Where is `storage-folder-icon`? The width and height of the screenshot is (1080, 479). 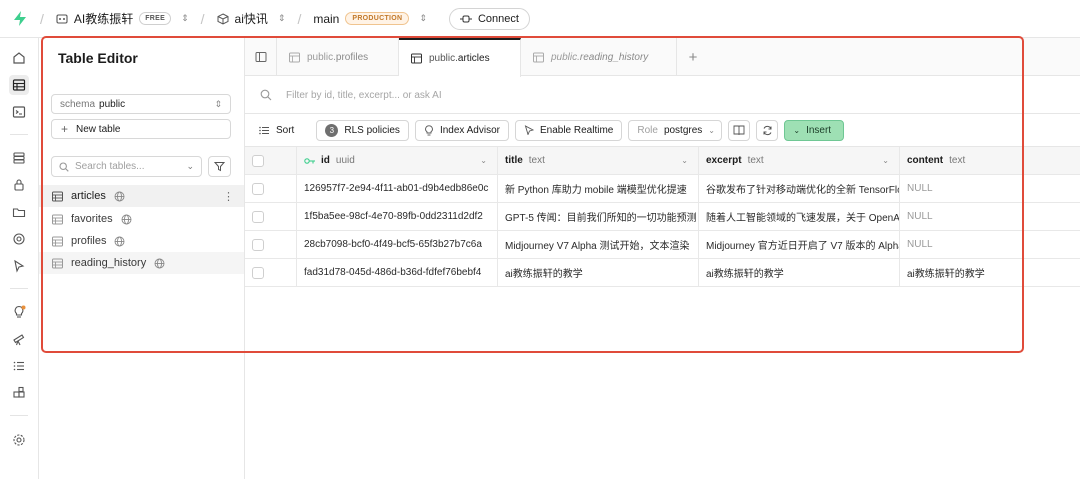 storage-folder-icon is located at coordinates (19, 212).